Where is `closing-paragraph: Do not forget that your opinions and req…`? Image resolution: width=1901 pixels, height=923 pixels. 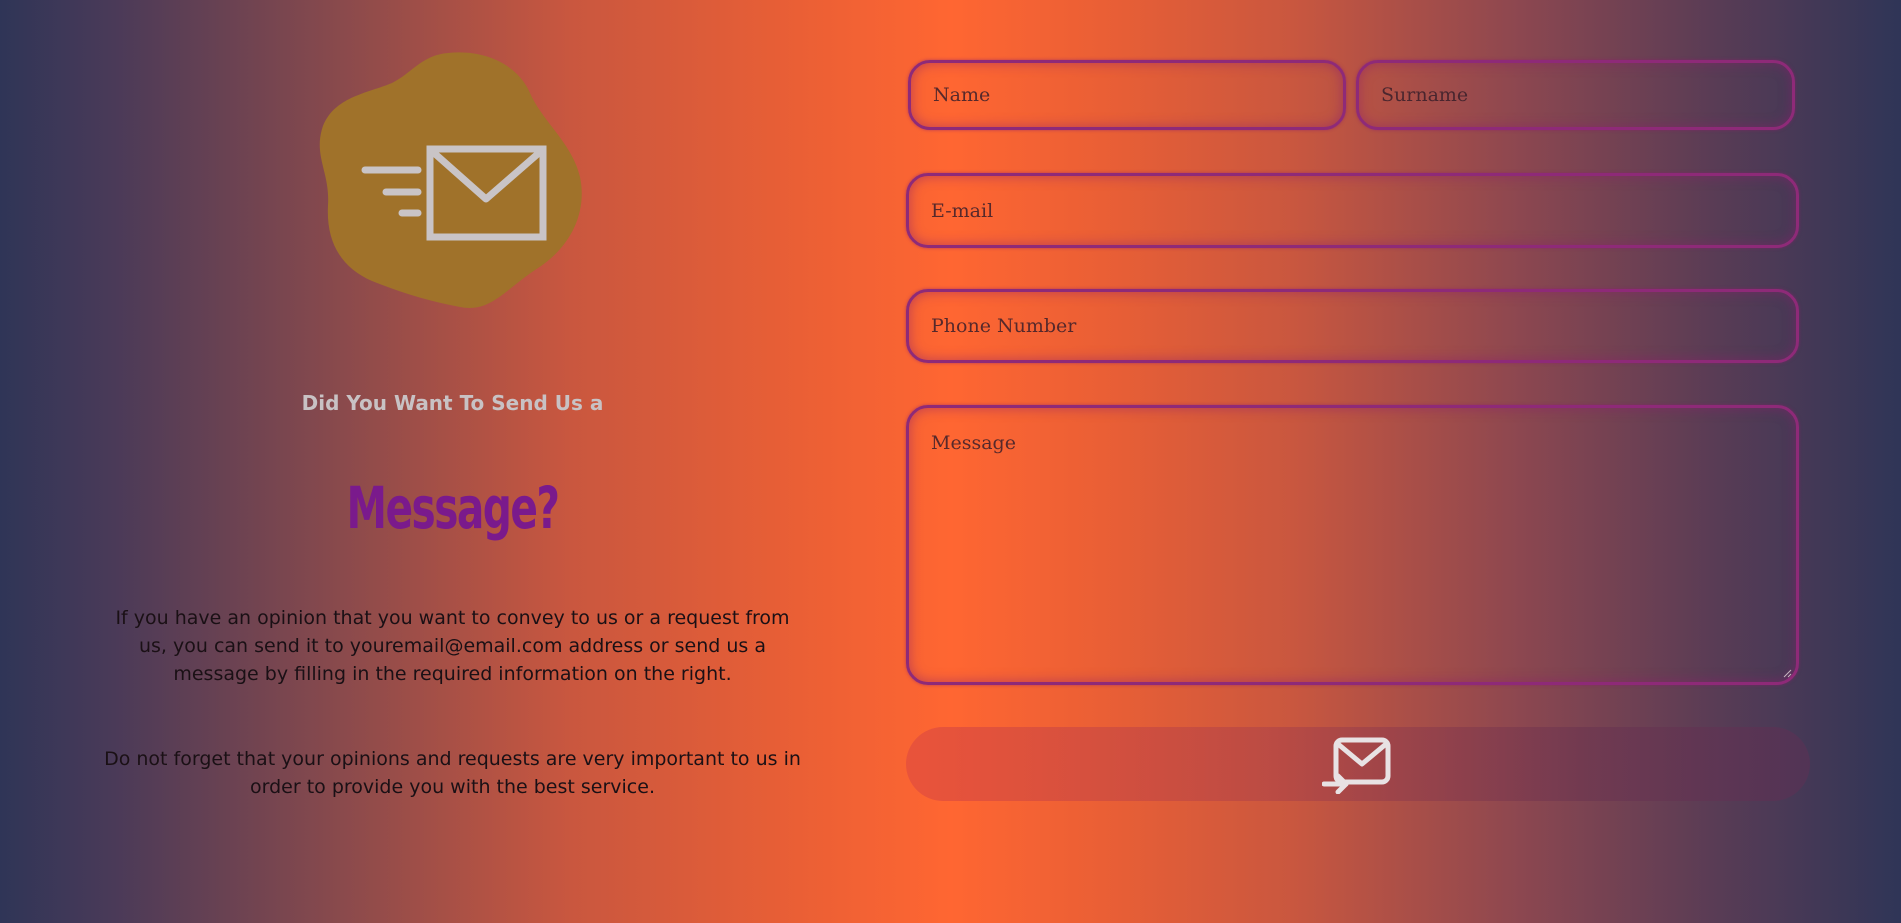 closing-paragraph: Do not forget that your opinions and req… is located at coordinates (452, 773).